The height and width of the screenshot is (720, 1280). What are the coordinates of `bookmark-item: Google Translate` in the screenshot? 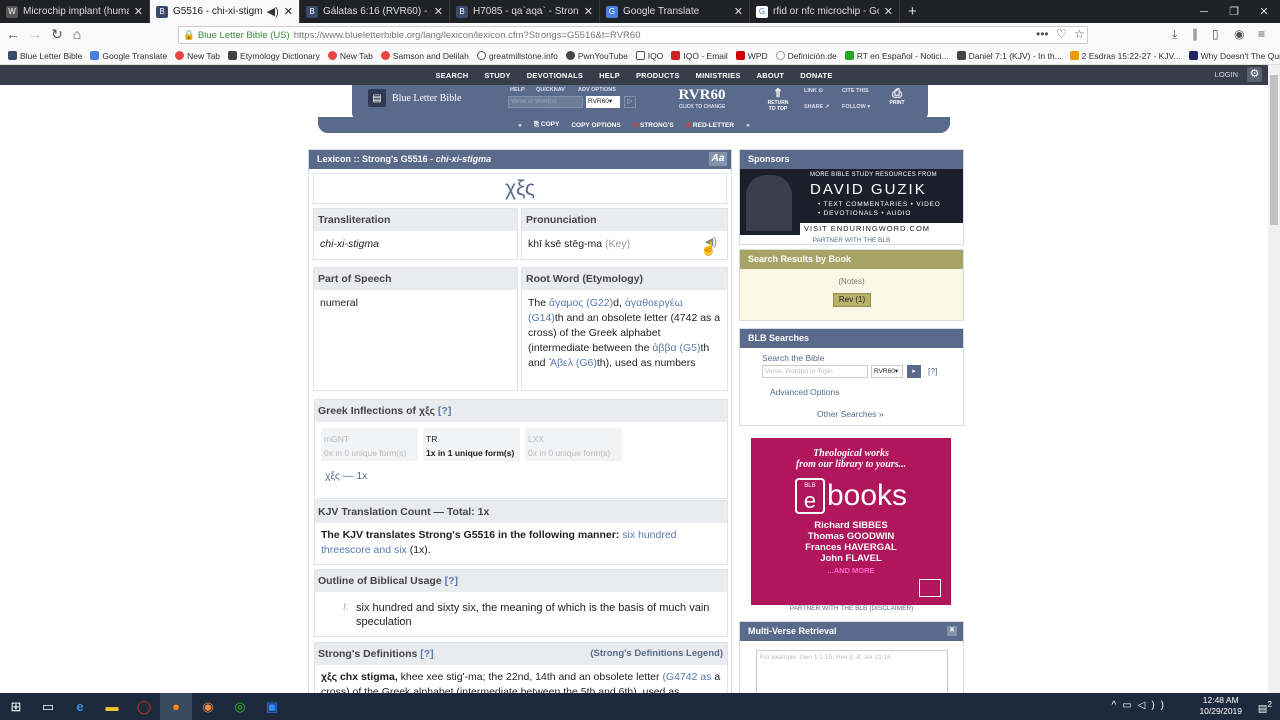 It's located at (128, 56).